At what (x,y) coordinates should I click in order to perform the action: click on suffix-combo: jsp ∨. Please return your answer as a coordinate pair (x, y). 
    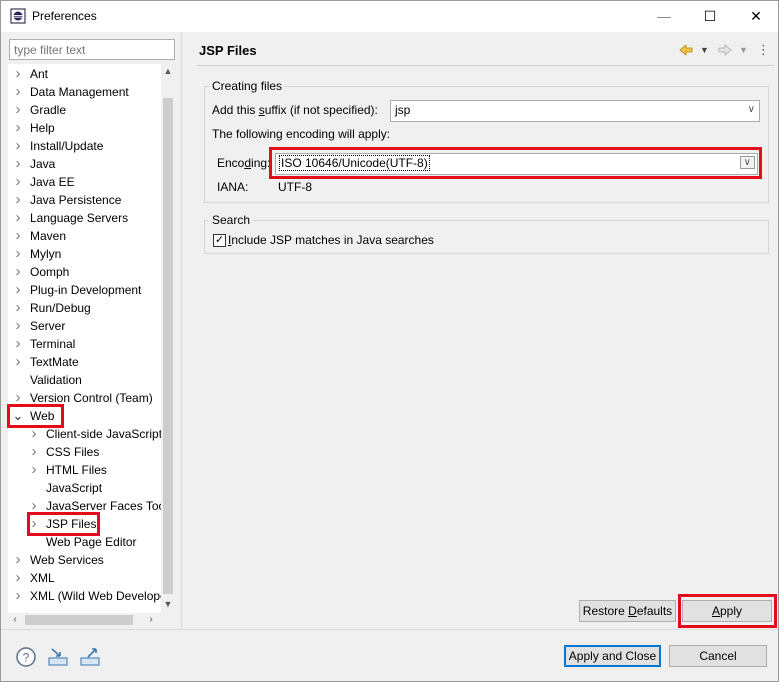
    Looking at the image, I should click on (575, 111).